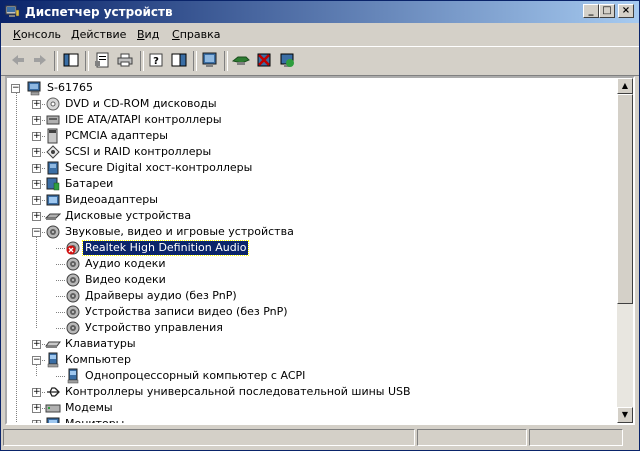  Describe the element at coordinates (210, 60) in the screenshot. I see `scan-hardware-icon` at that location.